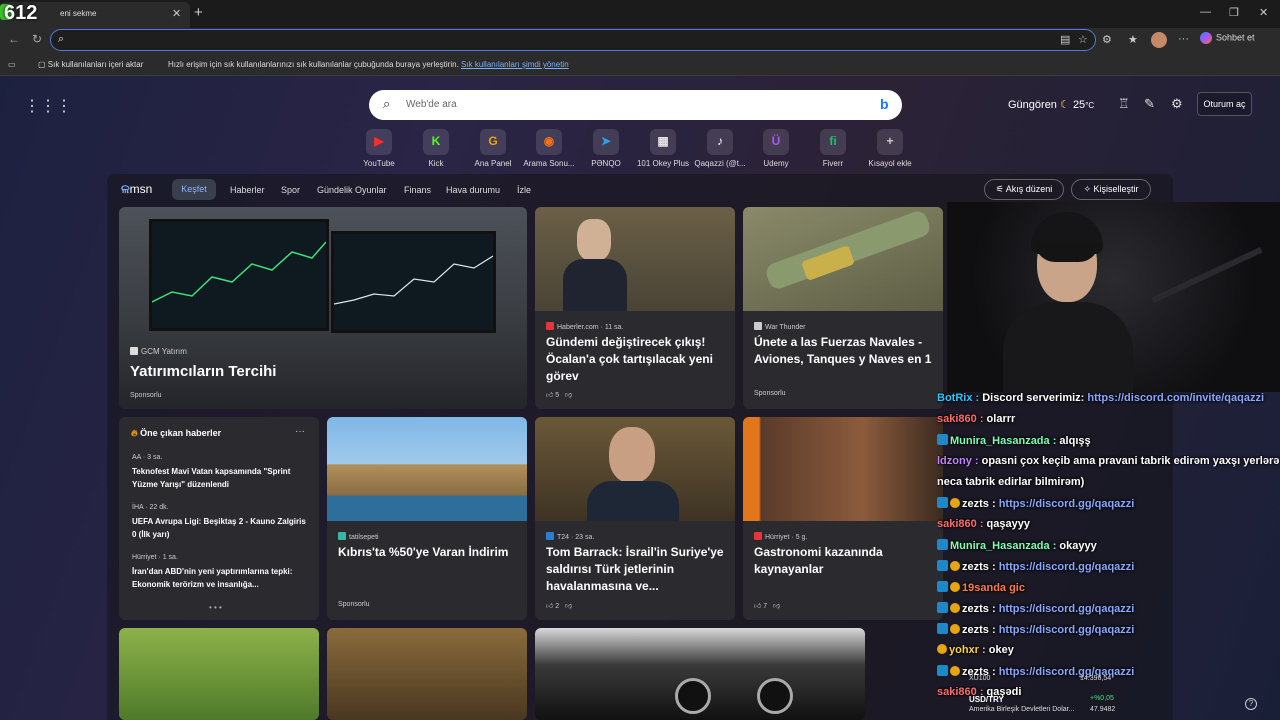 Image resolution: width=1280 pixels, height=720 pixels. I want to click on weather-widget: Güngören ☾ 25°C, so click(1051, 104).